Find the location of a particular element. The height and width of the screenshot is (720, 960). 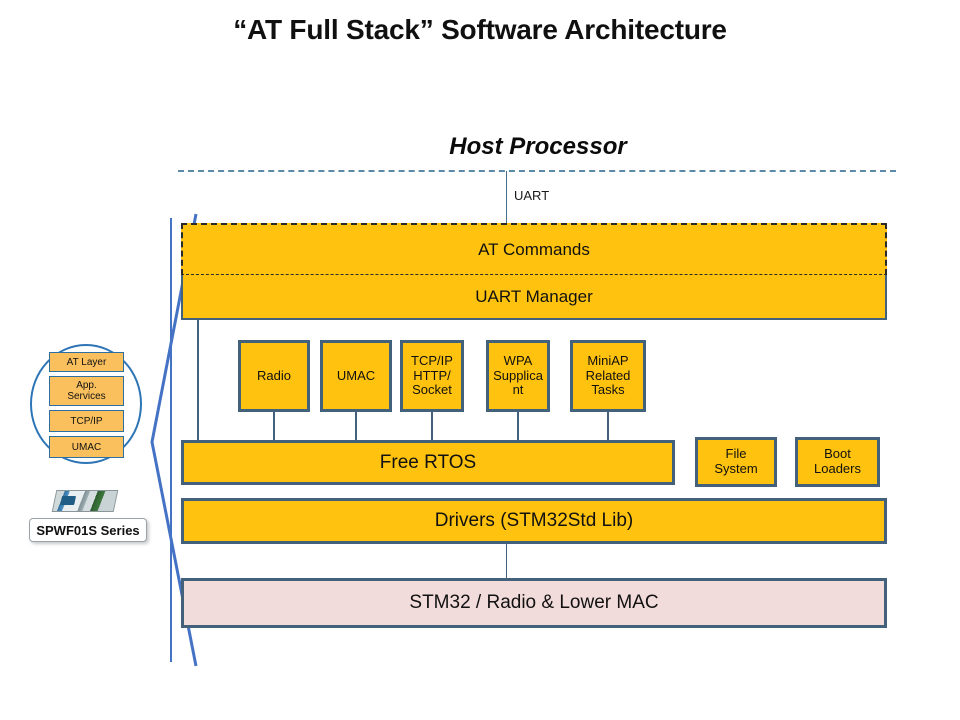

block-miniap-related-tasks: MiniAP Related Tasks is located at coordinates (608, 376).